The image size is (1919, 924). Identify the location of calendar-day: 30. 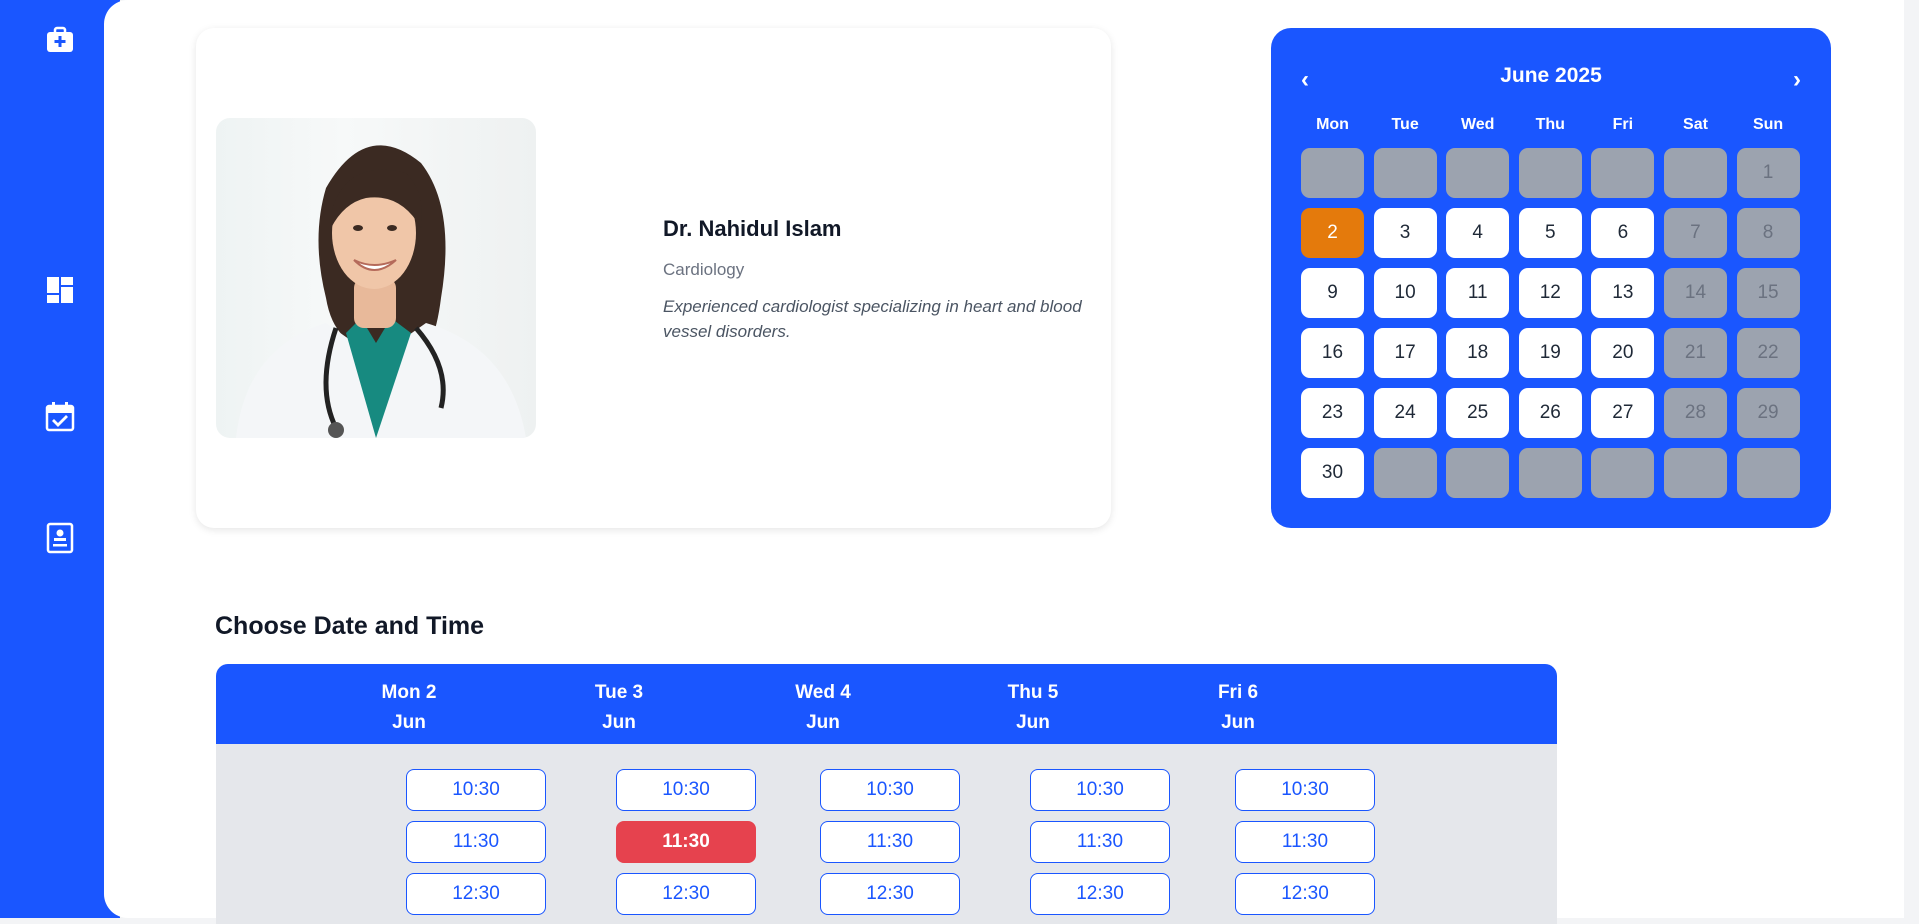
(1332, 473).